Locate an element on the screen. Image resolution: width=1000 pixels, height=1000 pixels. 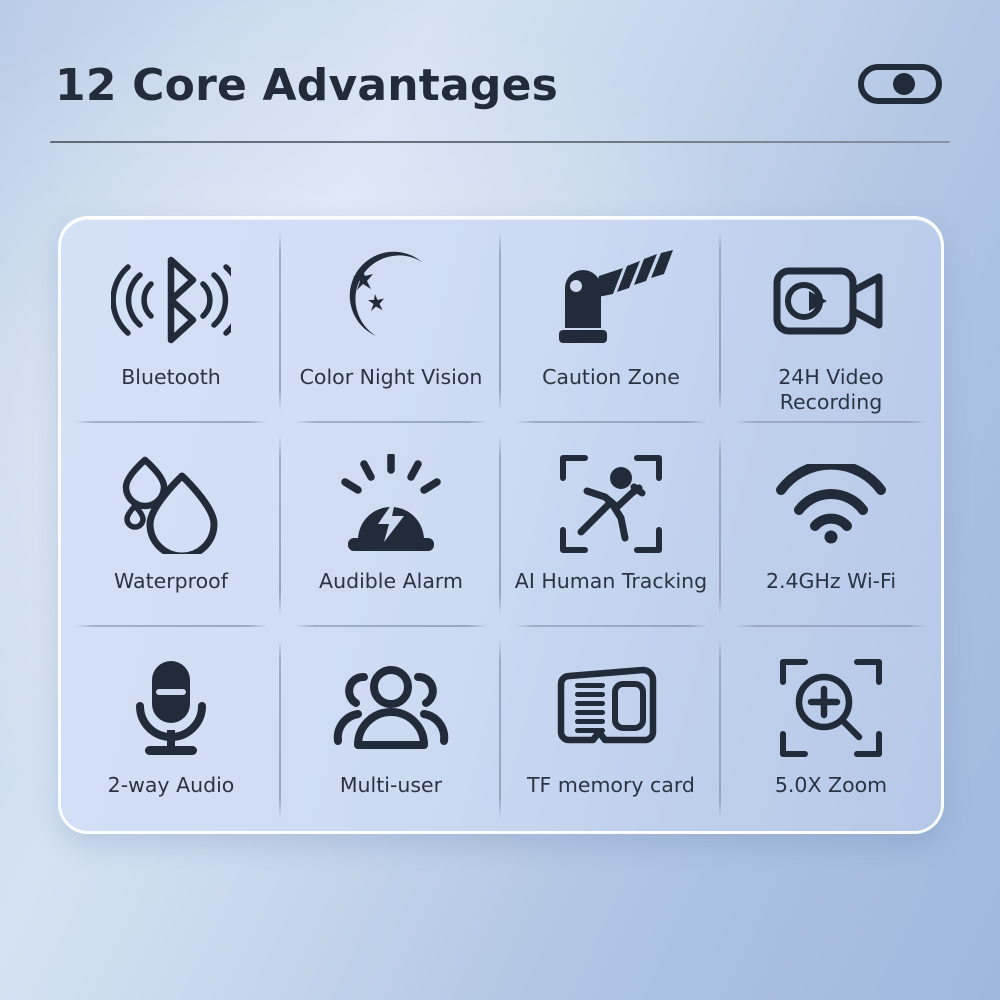
advantage-label: Color Night Vision is located at coordinates (391, 377).